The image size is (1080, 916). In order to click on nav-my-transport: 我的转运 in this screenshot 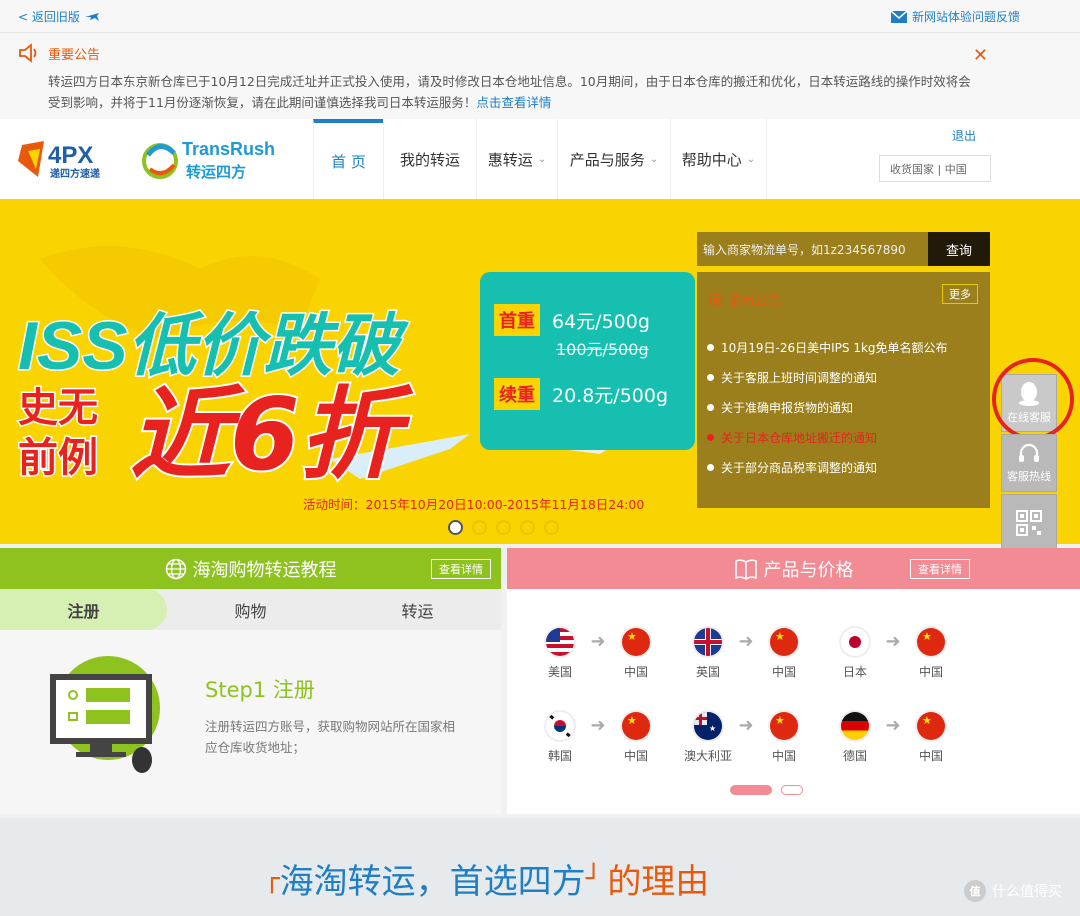, I will do `click(429, 159)`.